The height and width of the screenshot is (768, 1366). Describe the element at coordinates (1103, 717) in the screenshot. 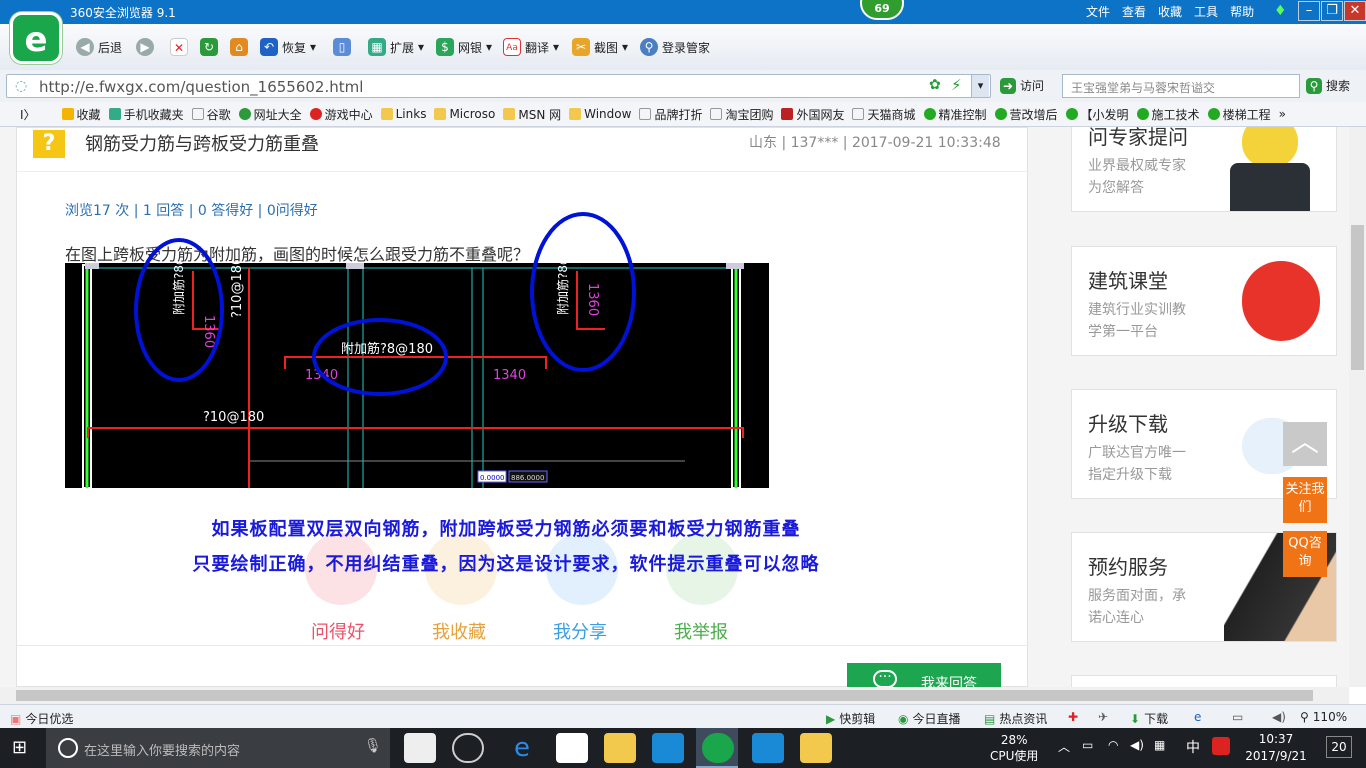

I see `pin-icon: ✈` at that location.